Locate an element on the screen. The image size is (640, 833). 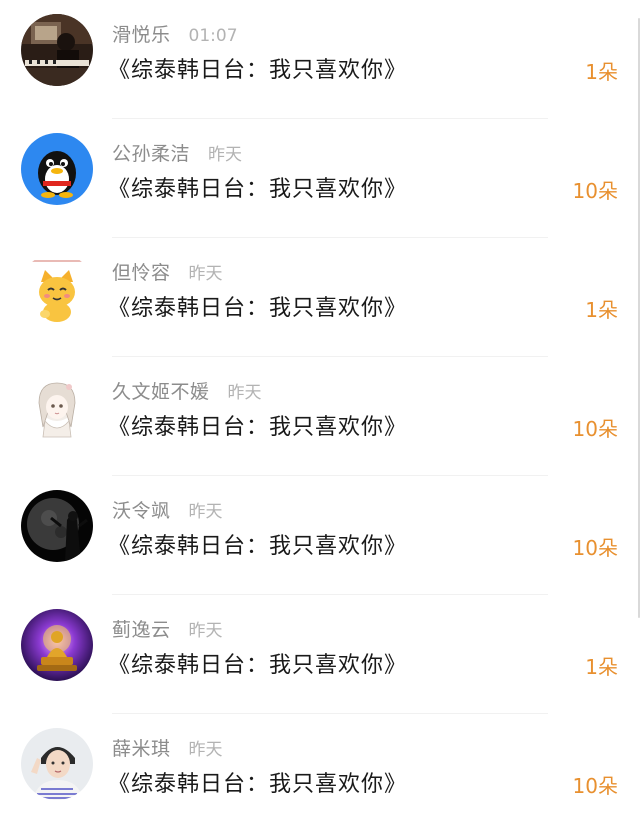
timestamp: 01:07 is located at coordinates (213, 36).